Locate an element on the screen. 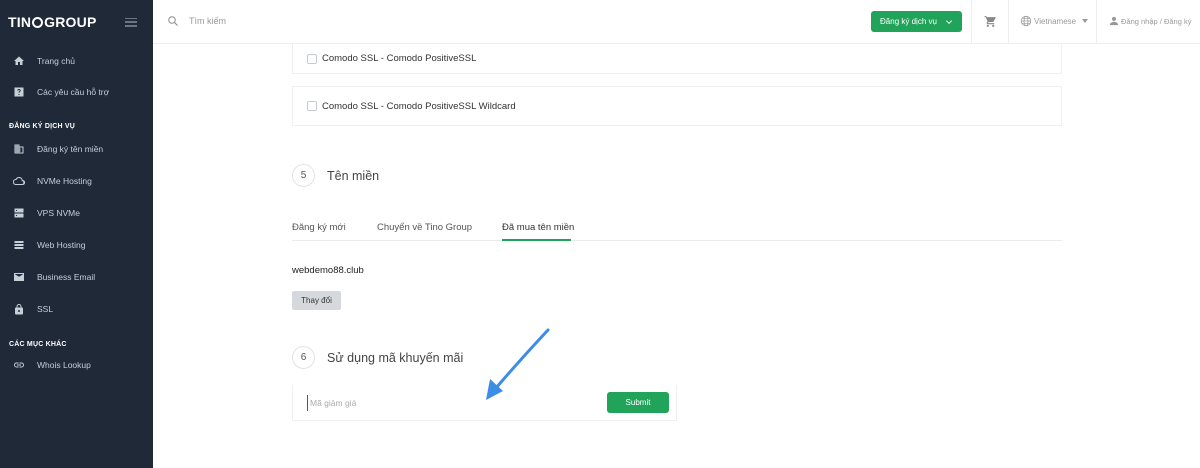 The width and height of the screenshot is (1200, 468). sidebar-header: TIN GROUP is located at coordinates (76, 22).